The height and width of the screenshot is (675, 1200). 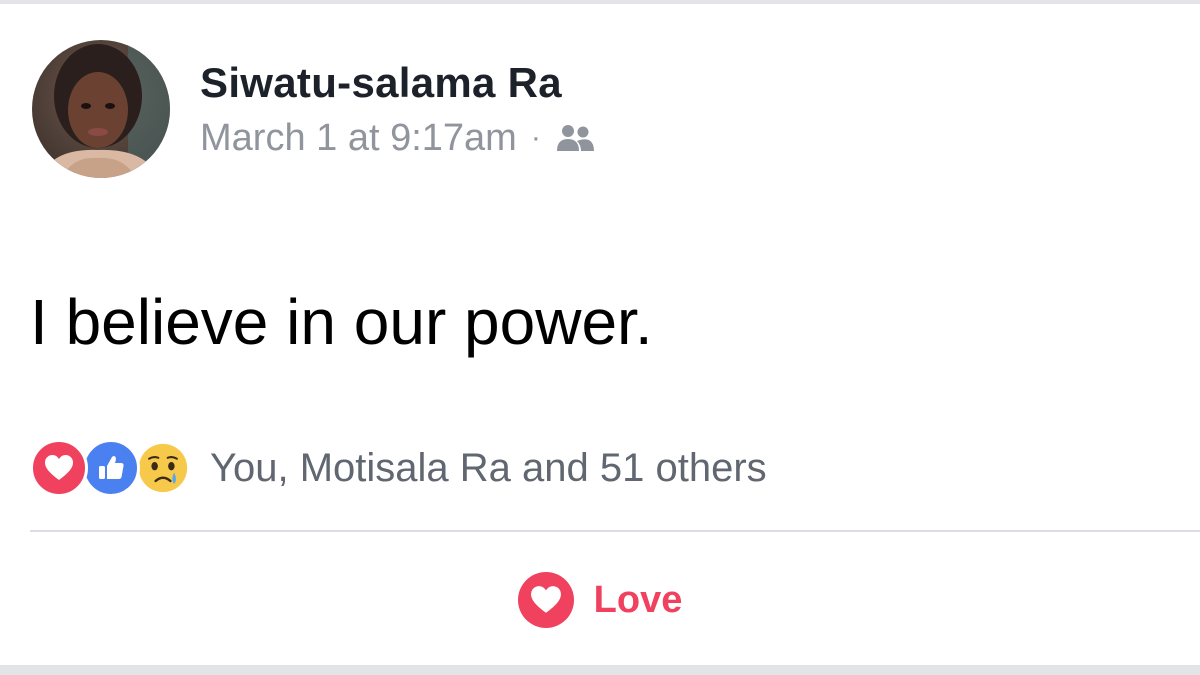 What do you see at coordinates (488, 468) in the screenshot?
I see `reactors-summary-text: You, Motisala Ra and 51 others` at bounding box center [488, 468].